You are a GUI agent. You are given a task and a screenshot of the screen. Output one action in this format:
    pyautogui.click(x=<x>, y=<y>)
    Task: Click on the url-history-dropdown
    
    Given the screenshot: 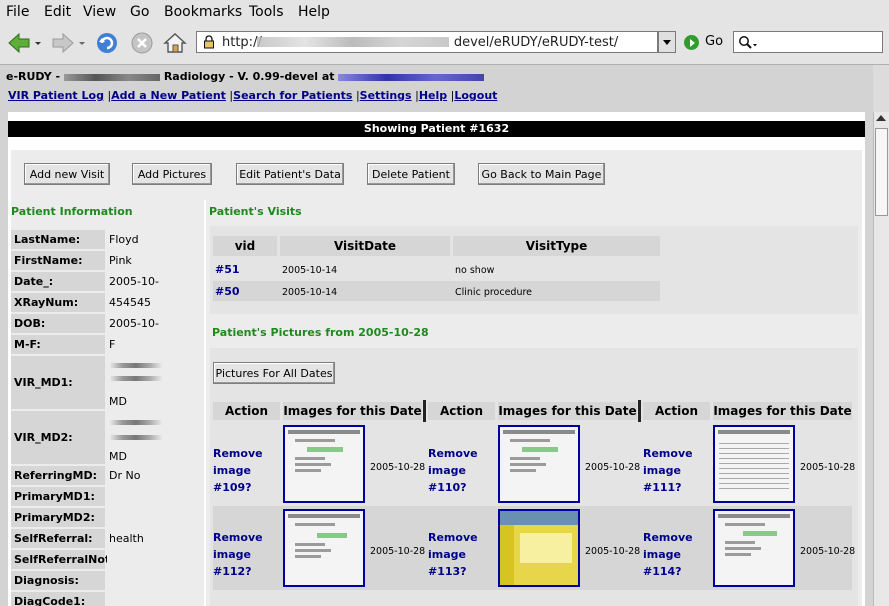 What is the action you would take?
    pyautogui.click(x=667, y=42)
    